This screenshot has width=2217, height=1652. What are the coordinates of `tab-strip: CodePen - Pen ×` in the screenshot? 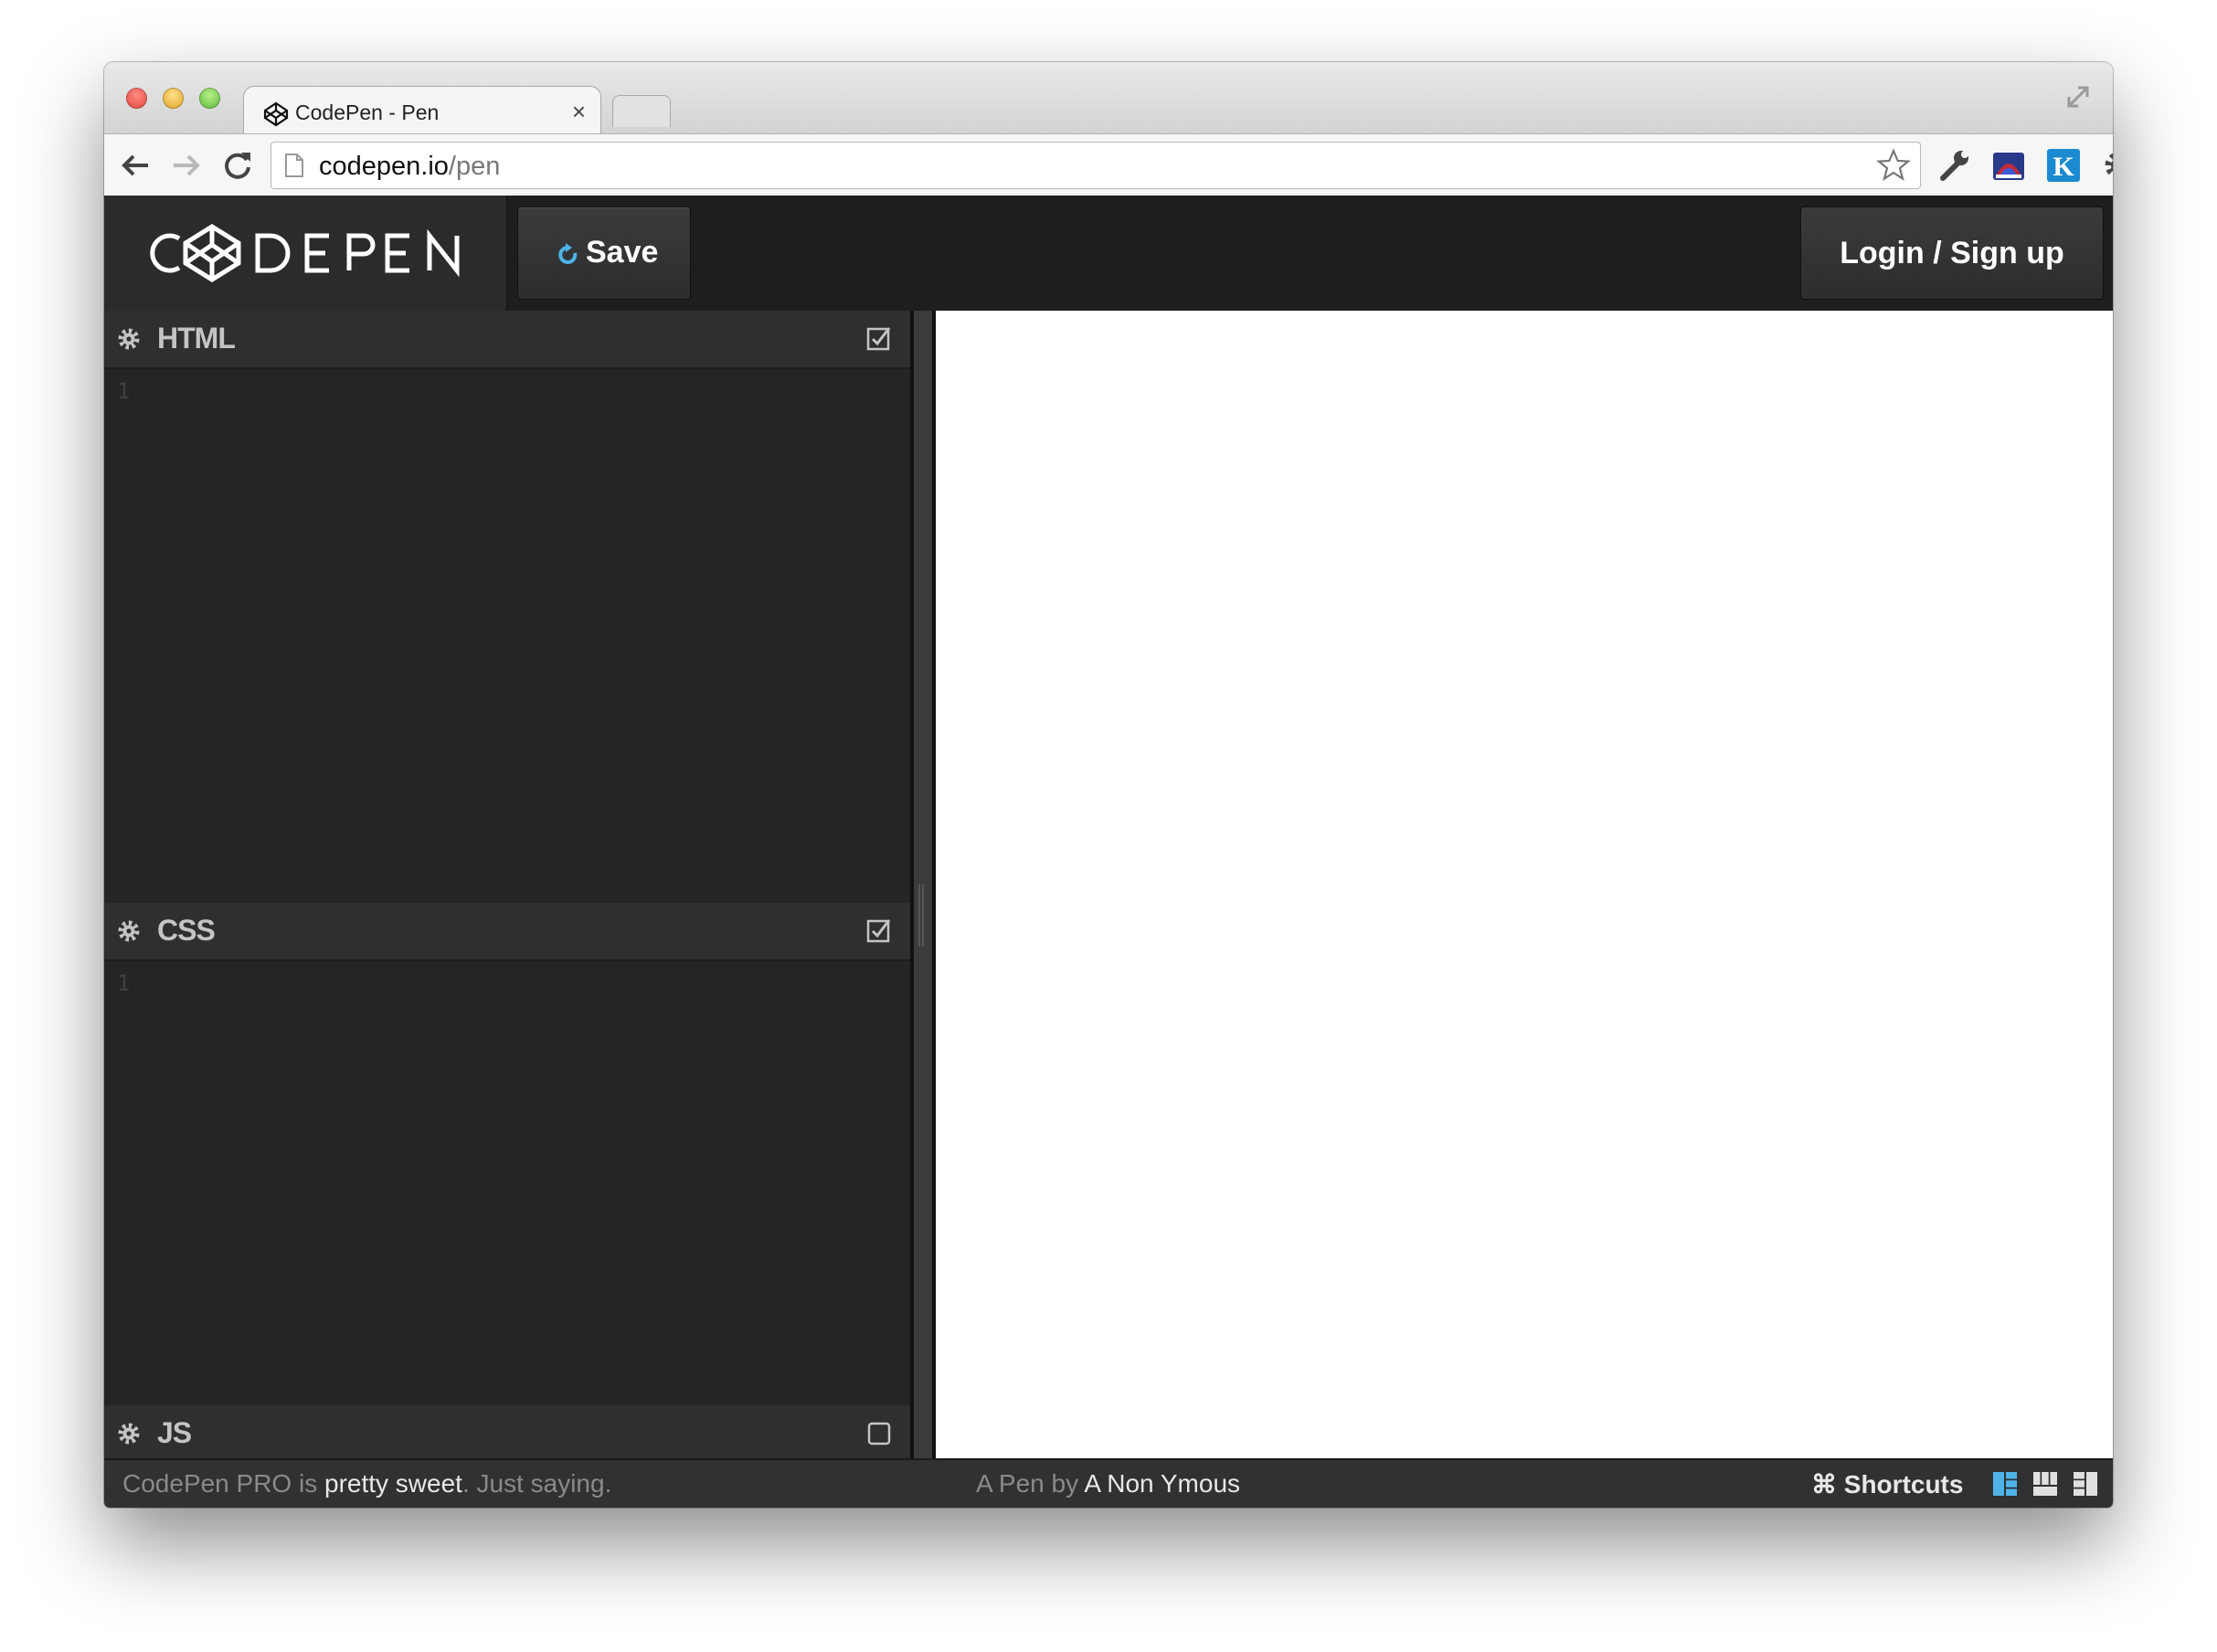 It's located at (1109, 99).